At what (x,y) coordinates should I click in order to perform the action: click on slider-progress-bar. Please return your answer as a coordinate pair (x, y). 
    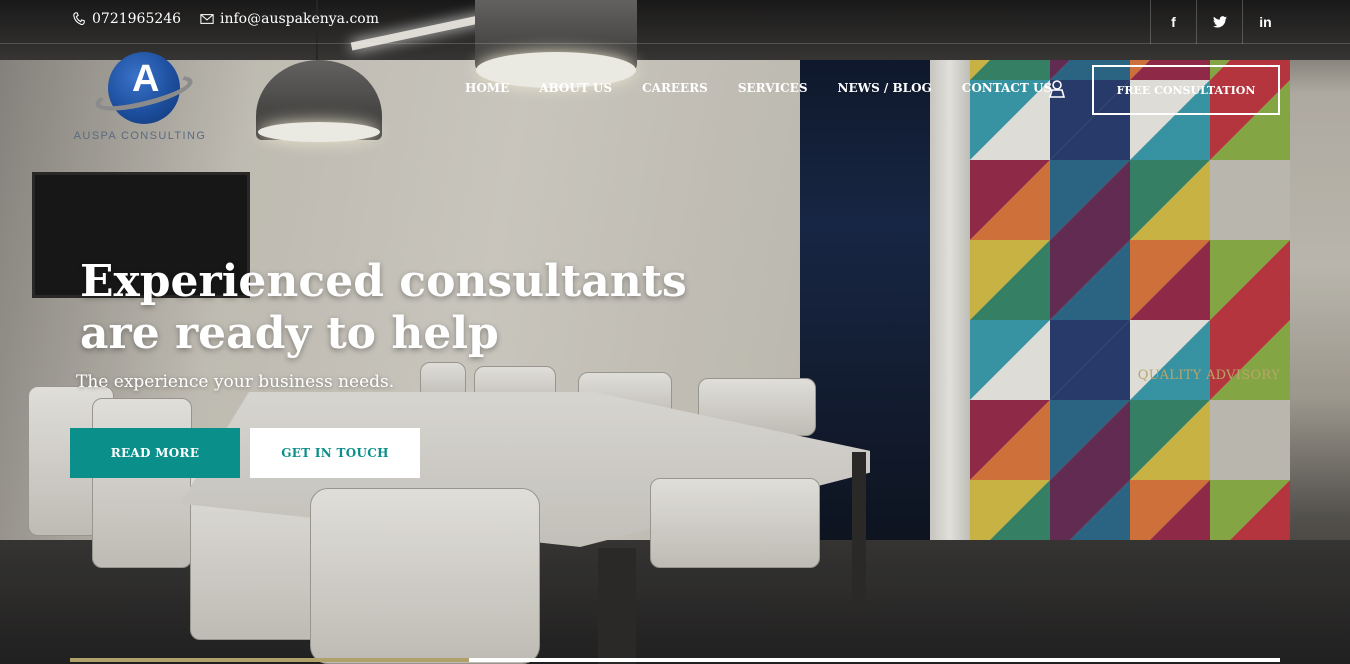
    Looking at the image, I should click on (675, 660).